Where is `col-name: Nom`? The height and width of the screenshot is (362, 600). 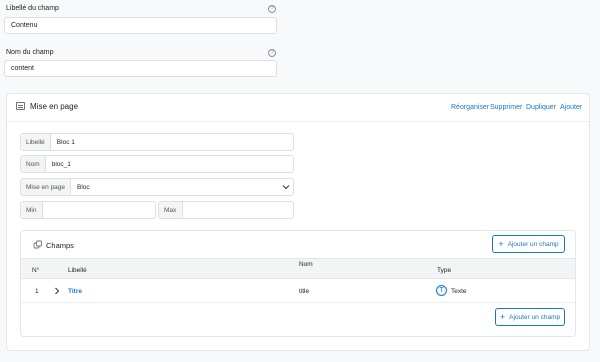
col-name: Nom is located at coordinates (306, 264).